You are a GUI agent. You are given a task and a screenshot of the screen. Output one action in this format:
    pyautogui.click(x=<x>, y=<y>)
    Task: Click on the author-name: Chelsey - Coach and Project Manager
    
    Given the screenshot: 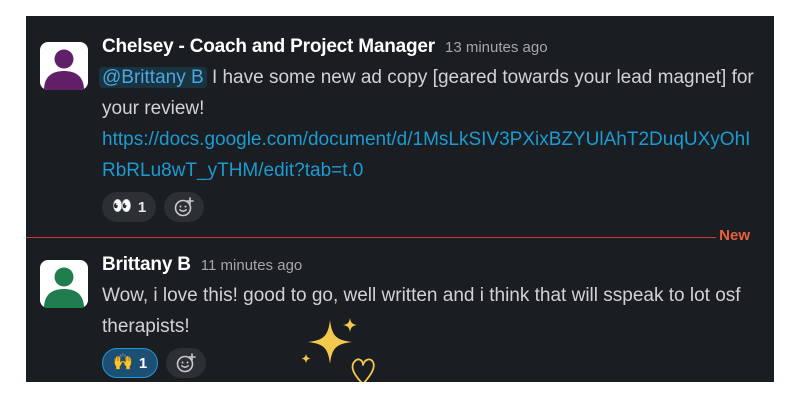 What is the action you would take?
    pyautogui.click(x=268, y=47)
    